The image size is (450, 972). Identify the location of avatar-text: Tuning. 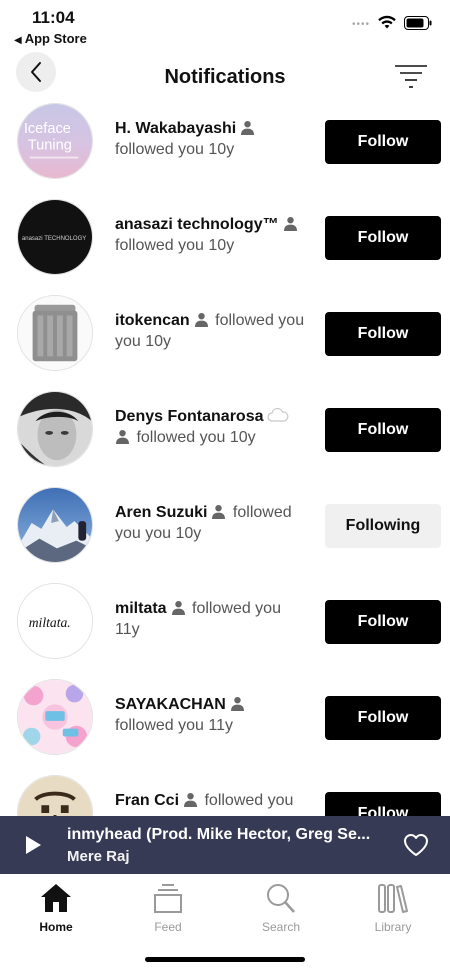
(50, 146).